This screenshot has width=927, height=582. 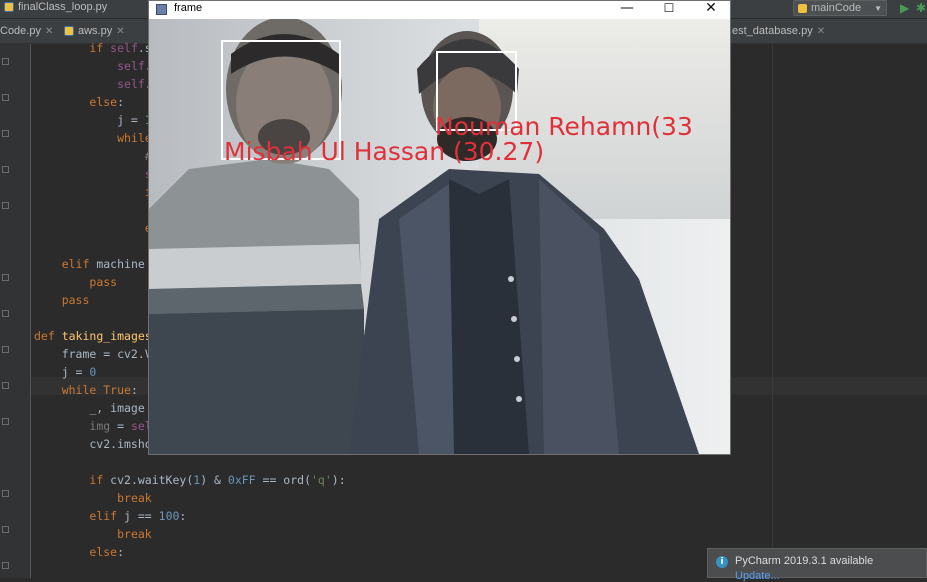 What do you see at coordinates (804, 561) in the screenshot?
I see `notification-title: PyCharm 2019.3.1 available` at bounding box center [804, 561].